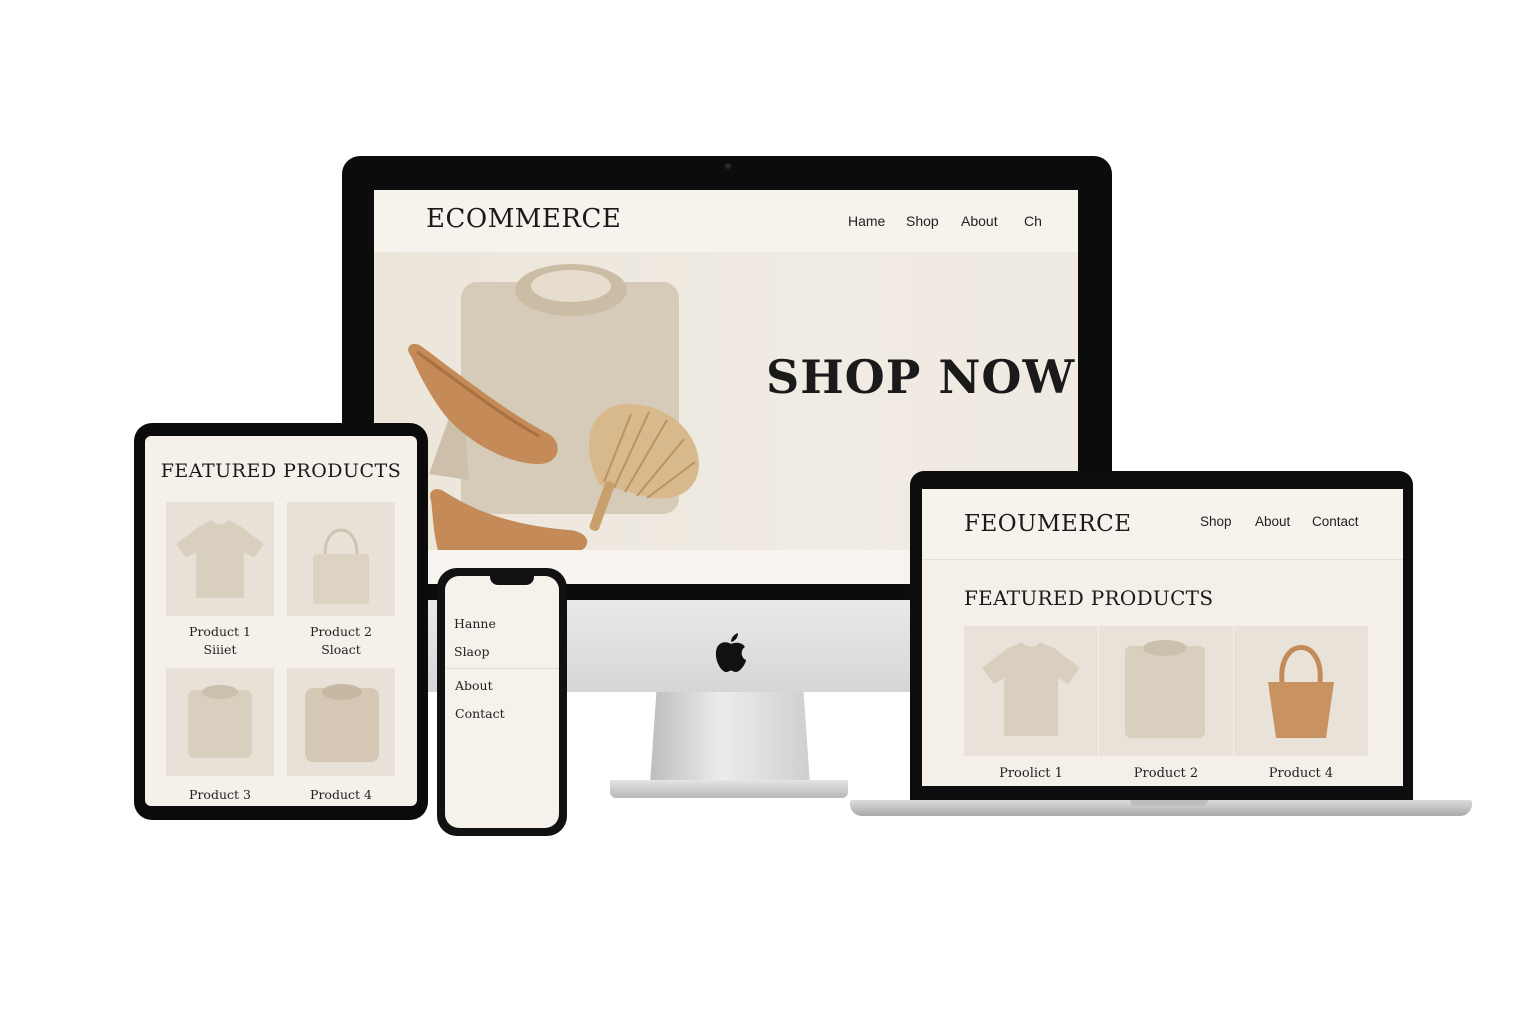  What do you see at coordinates (866, 221) in the screenshot?
I see `nav-link-home: Hame` at bounding box center [866, 221].